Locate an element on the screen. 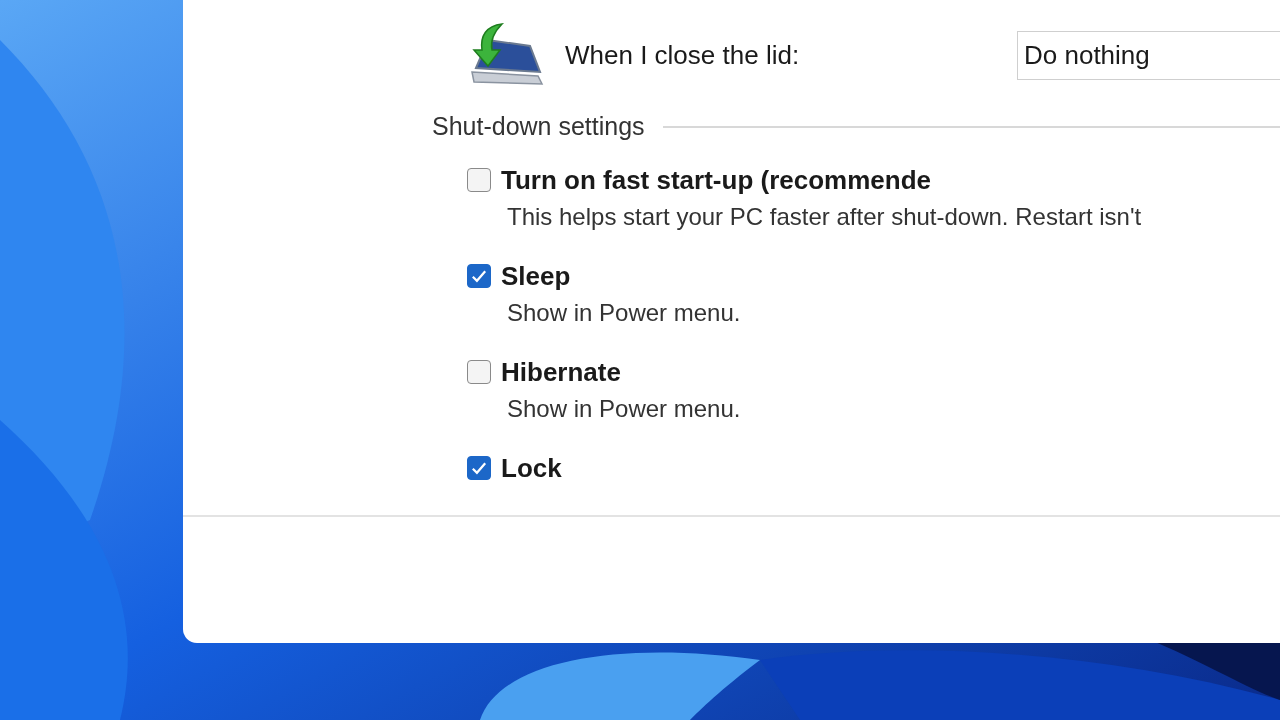 The width and height of the screenshot is (1280, 720). option-label: Hibernate is located at coordinates (561, 372).